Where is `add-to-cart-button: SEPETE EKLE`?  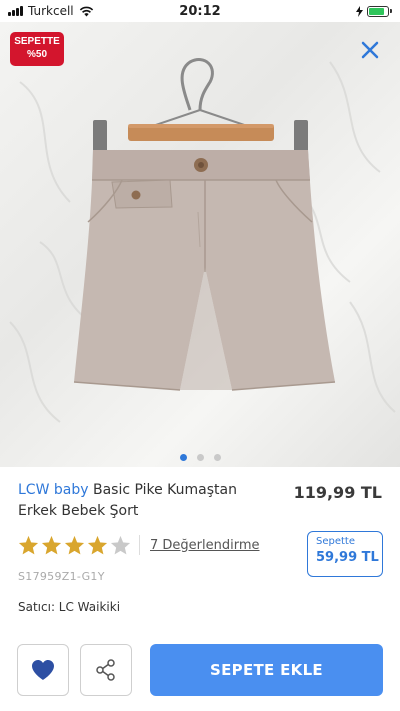
add-to-cart-button: SEPETE EKLE is located at coordinates (266, 670).